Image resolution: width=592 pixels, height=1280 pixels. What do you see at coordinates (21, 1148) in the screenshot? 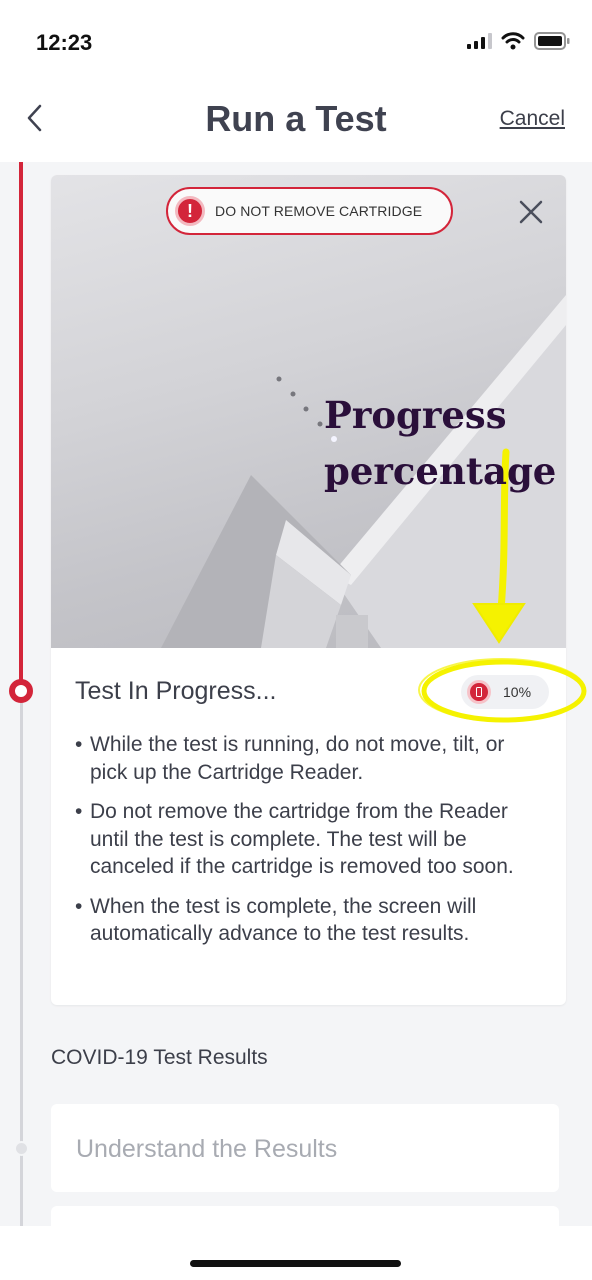
I see `timeline-node-next` at bounding box center [21, 1148].